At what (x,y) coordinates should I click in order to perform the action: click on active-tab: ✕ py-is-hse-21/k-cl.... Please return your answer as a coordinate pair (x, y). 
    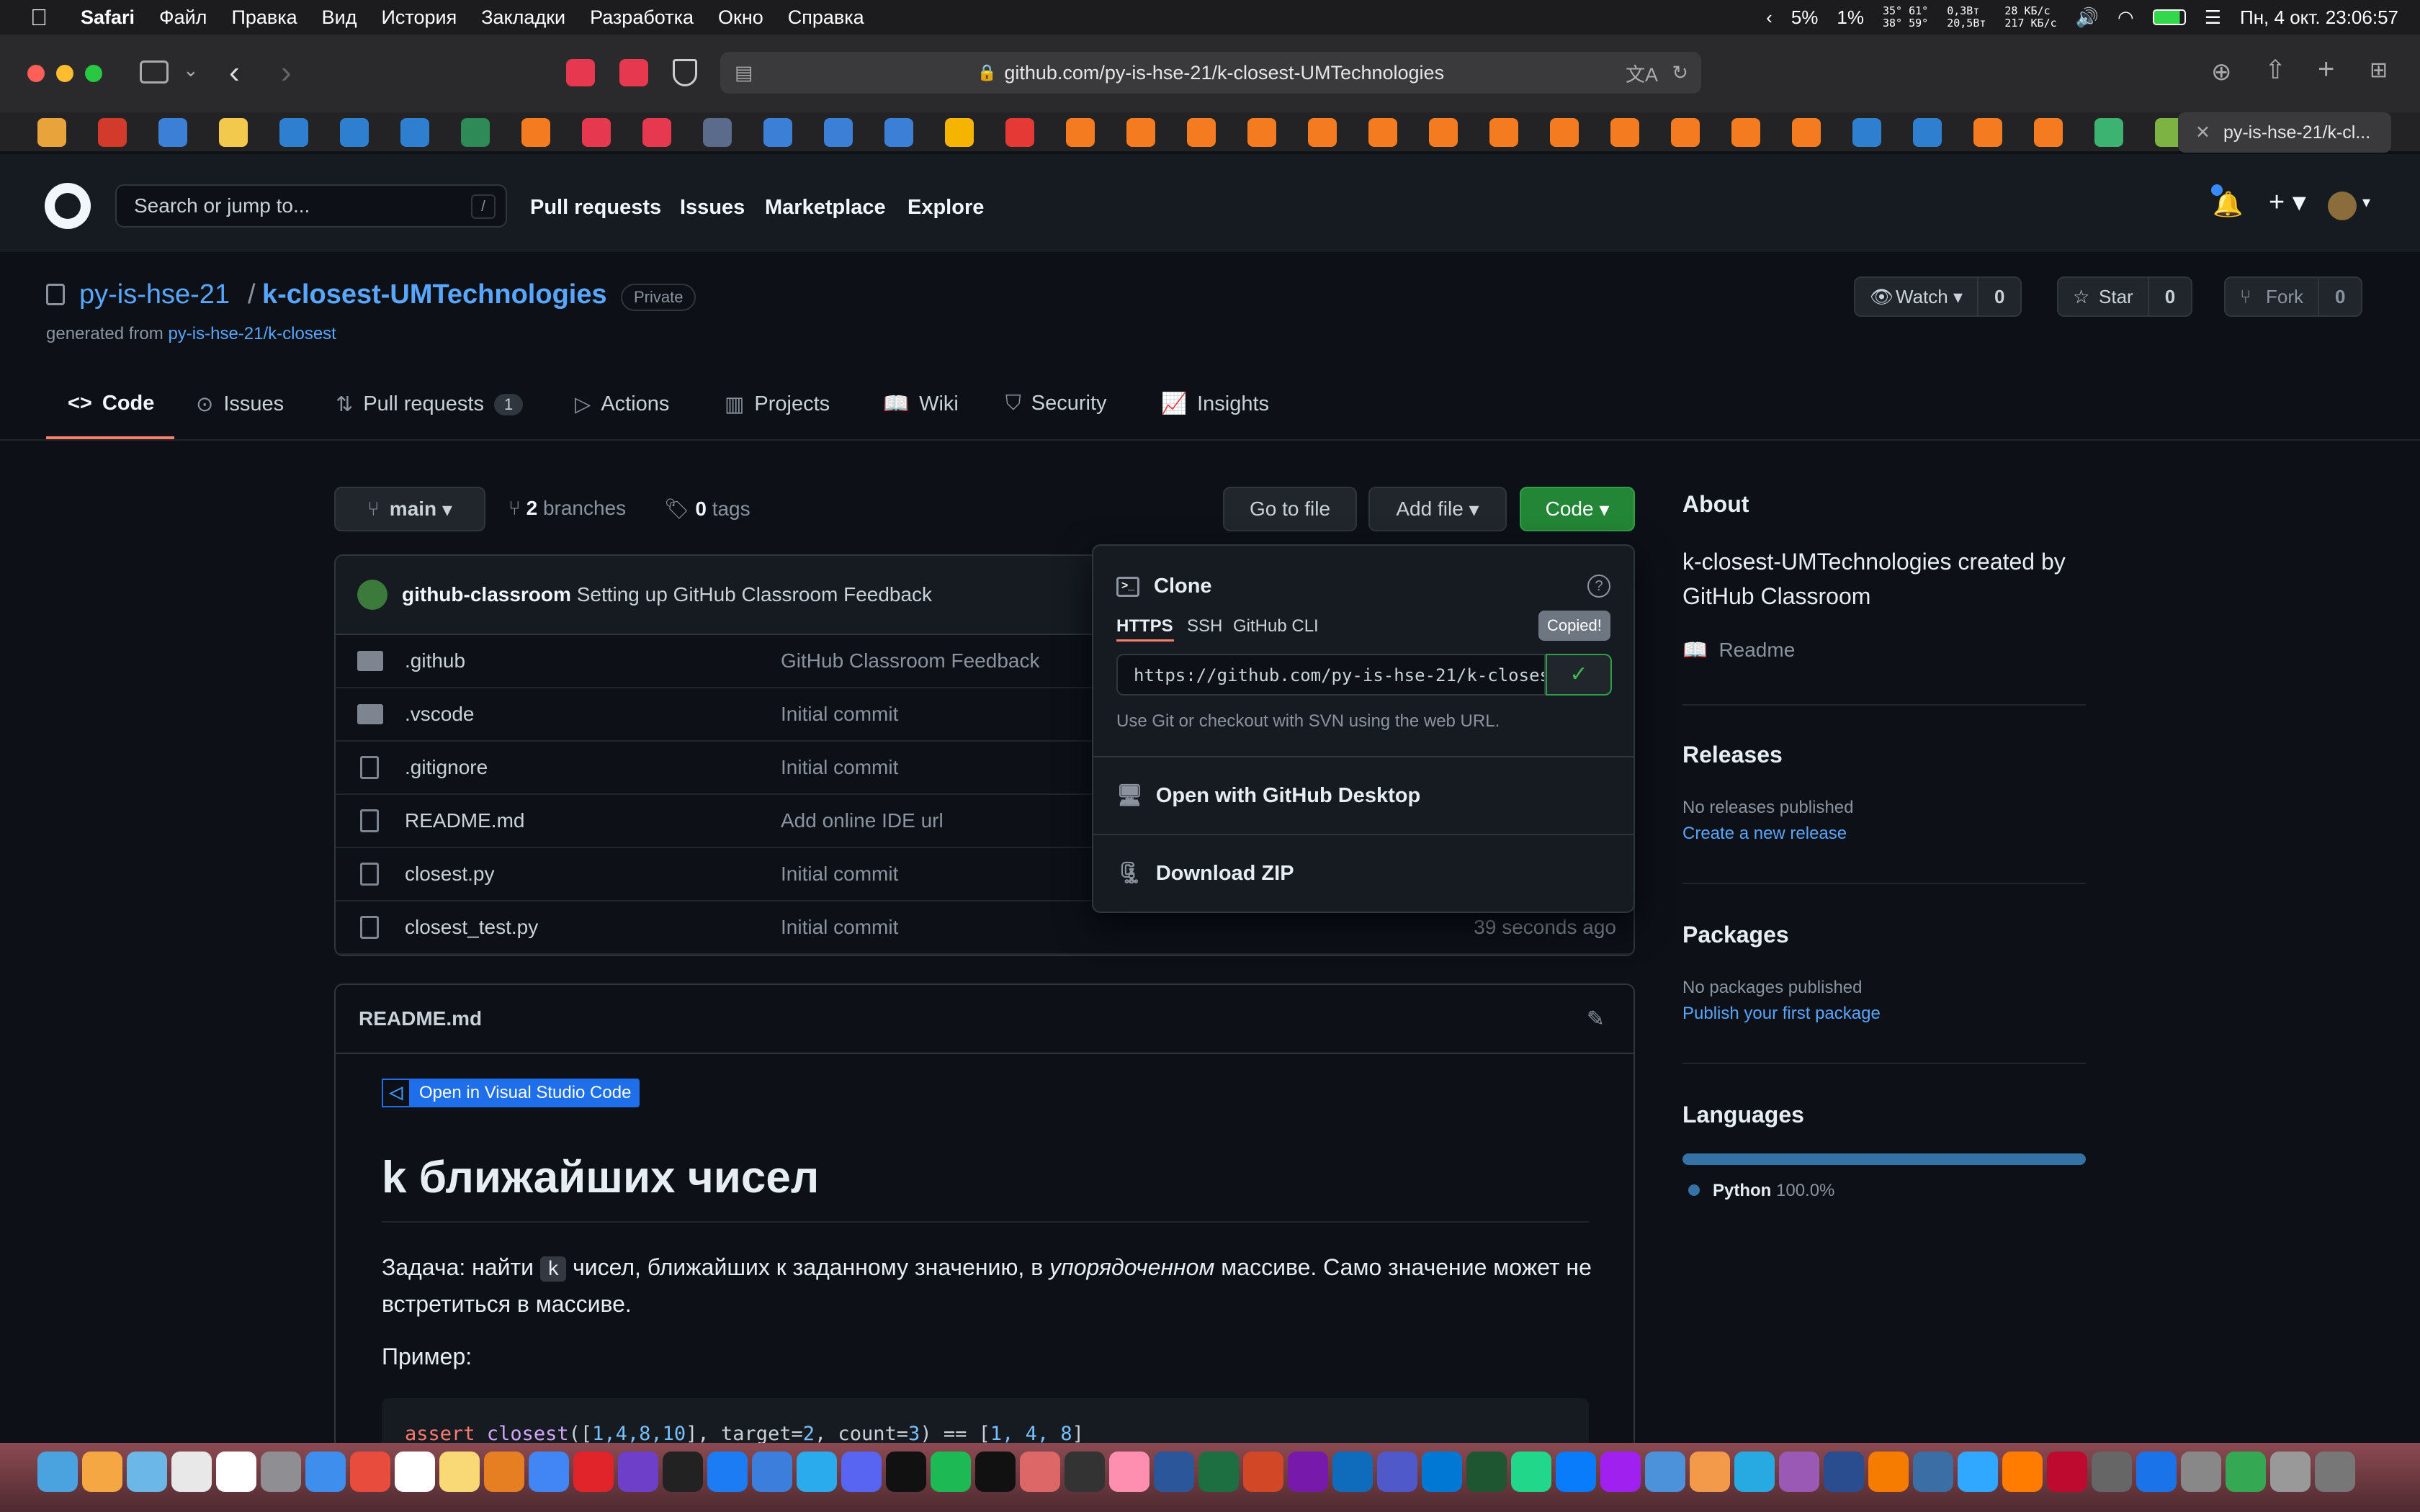
    Looking at the image, I should click on (2284, 132).